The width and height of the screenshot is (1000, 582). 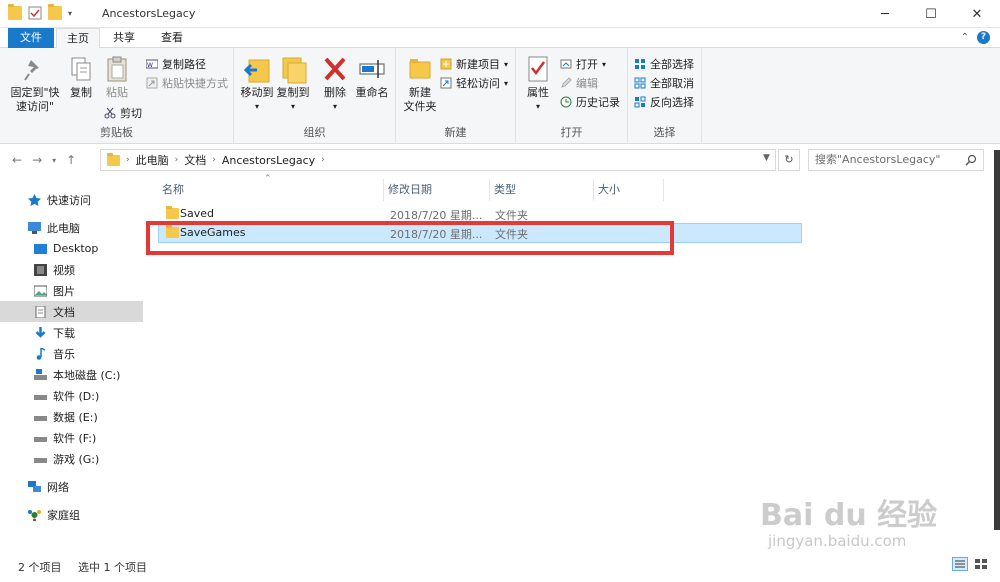 What do you see at coordinates (885, 14) in the screenshot?
I see `minimize-button: ─` at bounding box center [885, 14].